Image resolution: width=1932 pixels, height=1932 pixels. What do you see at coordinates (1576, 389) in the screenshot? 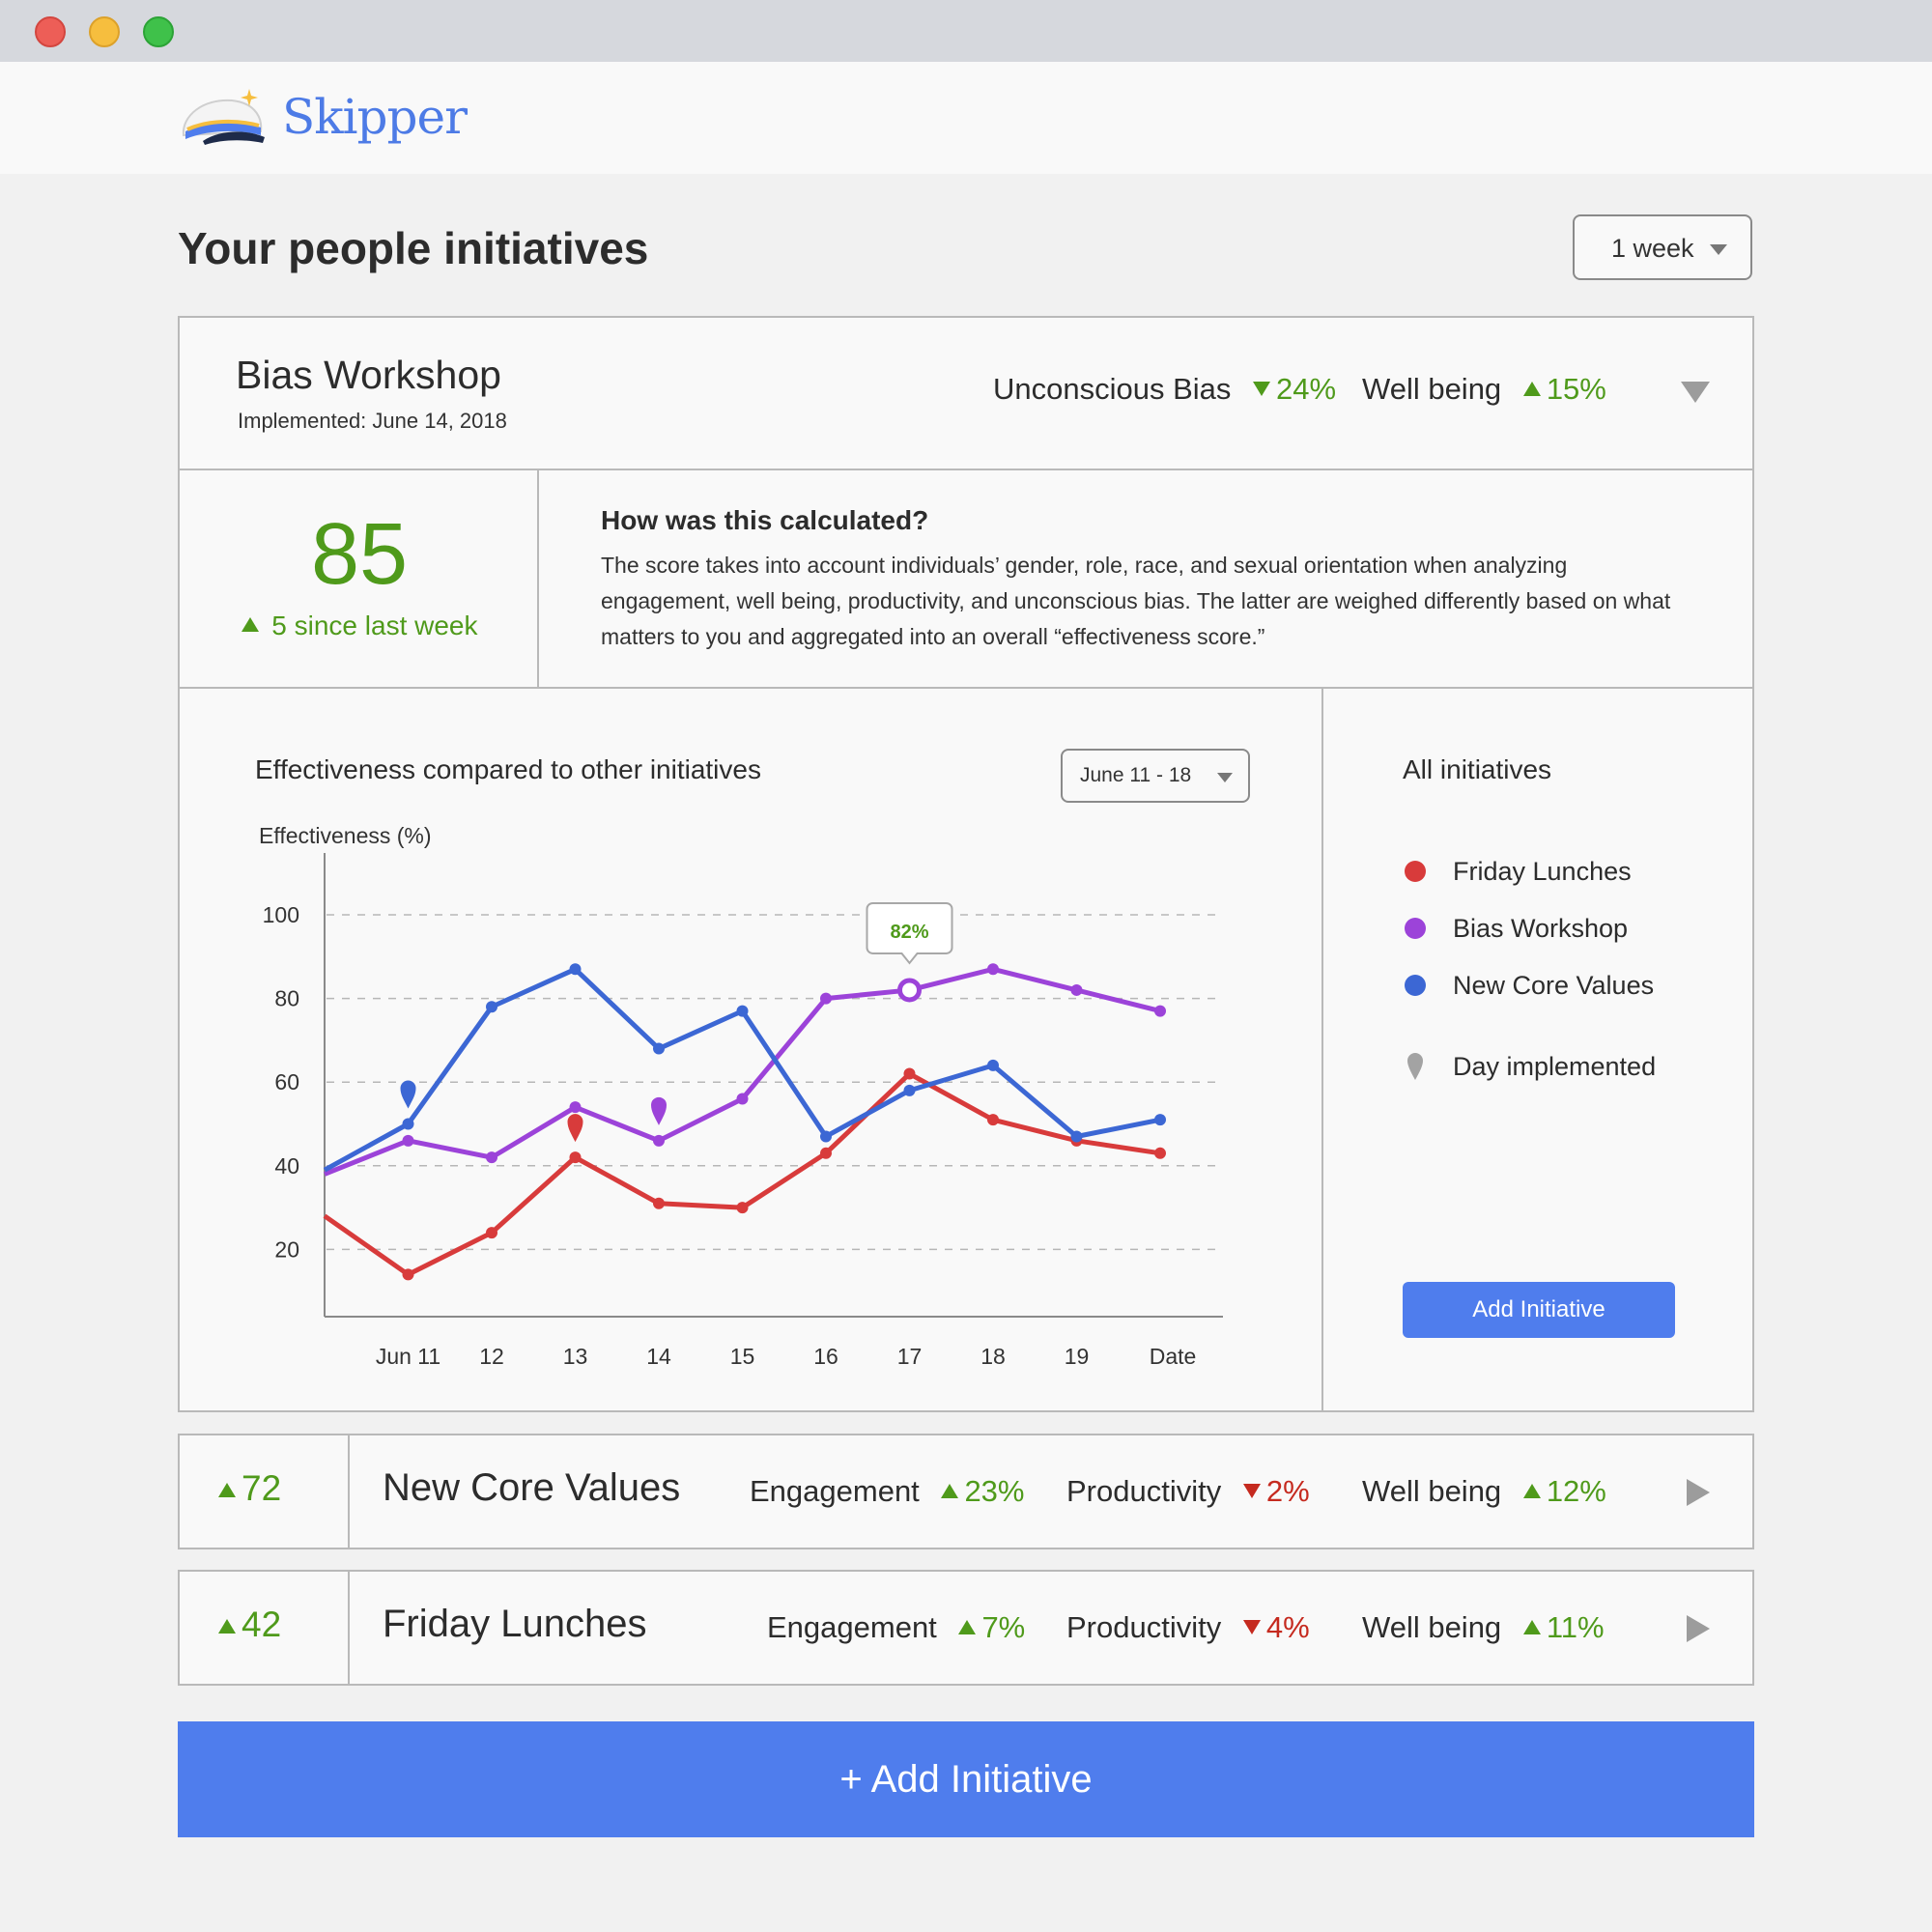
I see `metric-value: 15%` at bounding box center [1576, 389].